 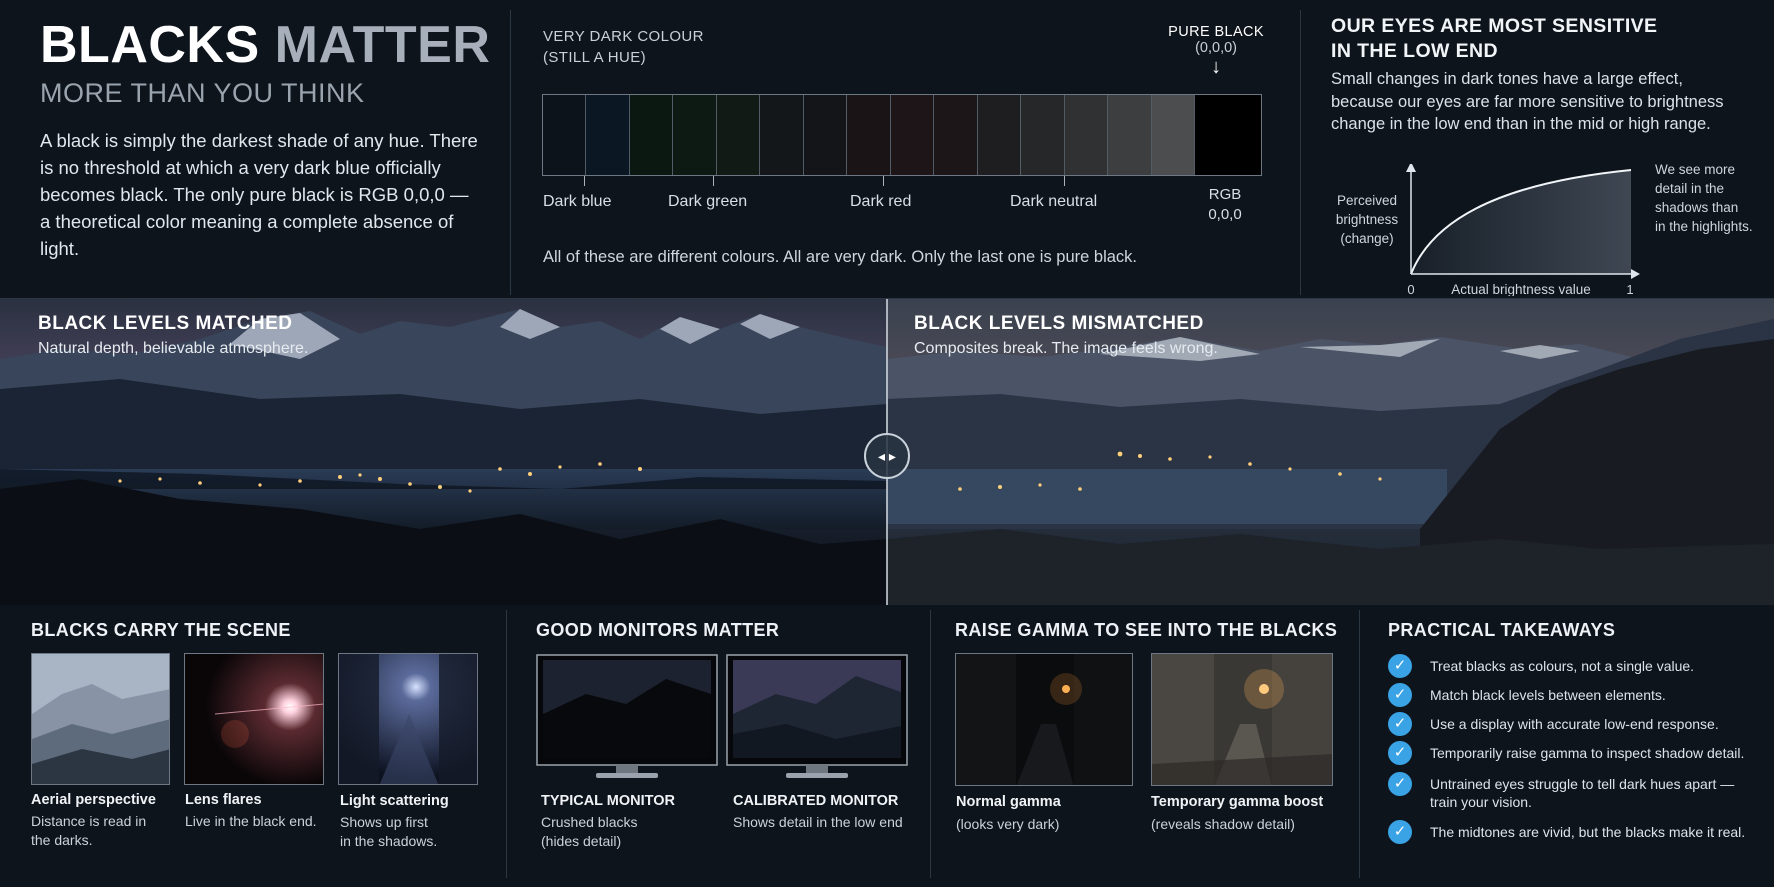 What do you see at coordinates (1225, 205) in the screenshot?
I see `rgb-label: RGB 0,0,0` at bounding box center [1225, 205].